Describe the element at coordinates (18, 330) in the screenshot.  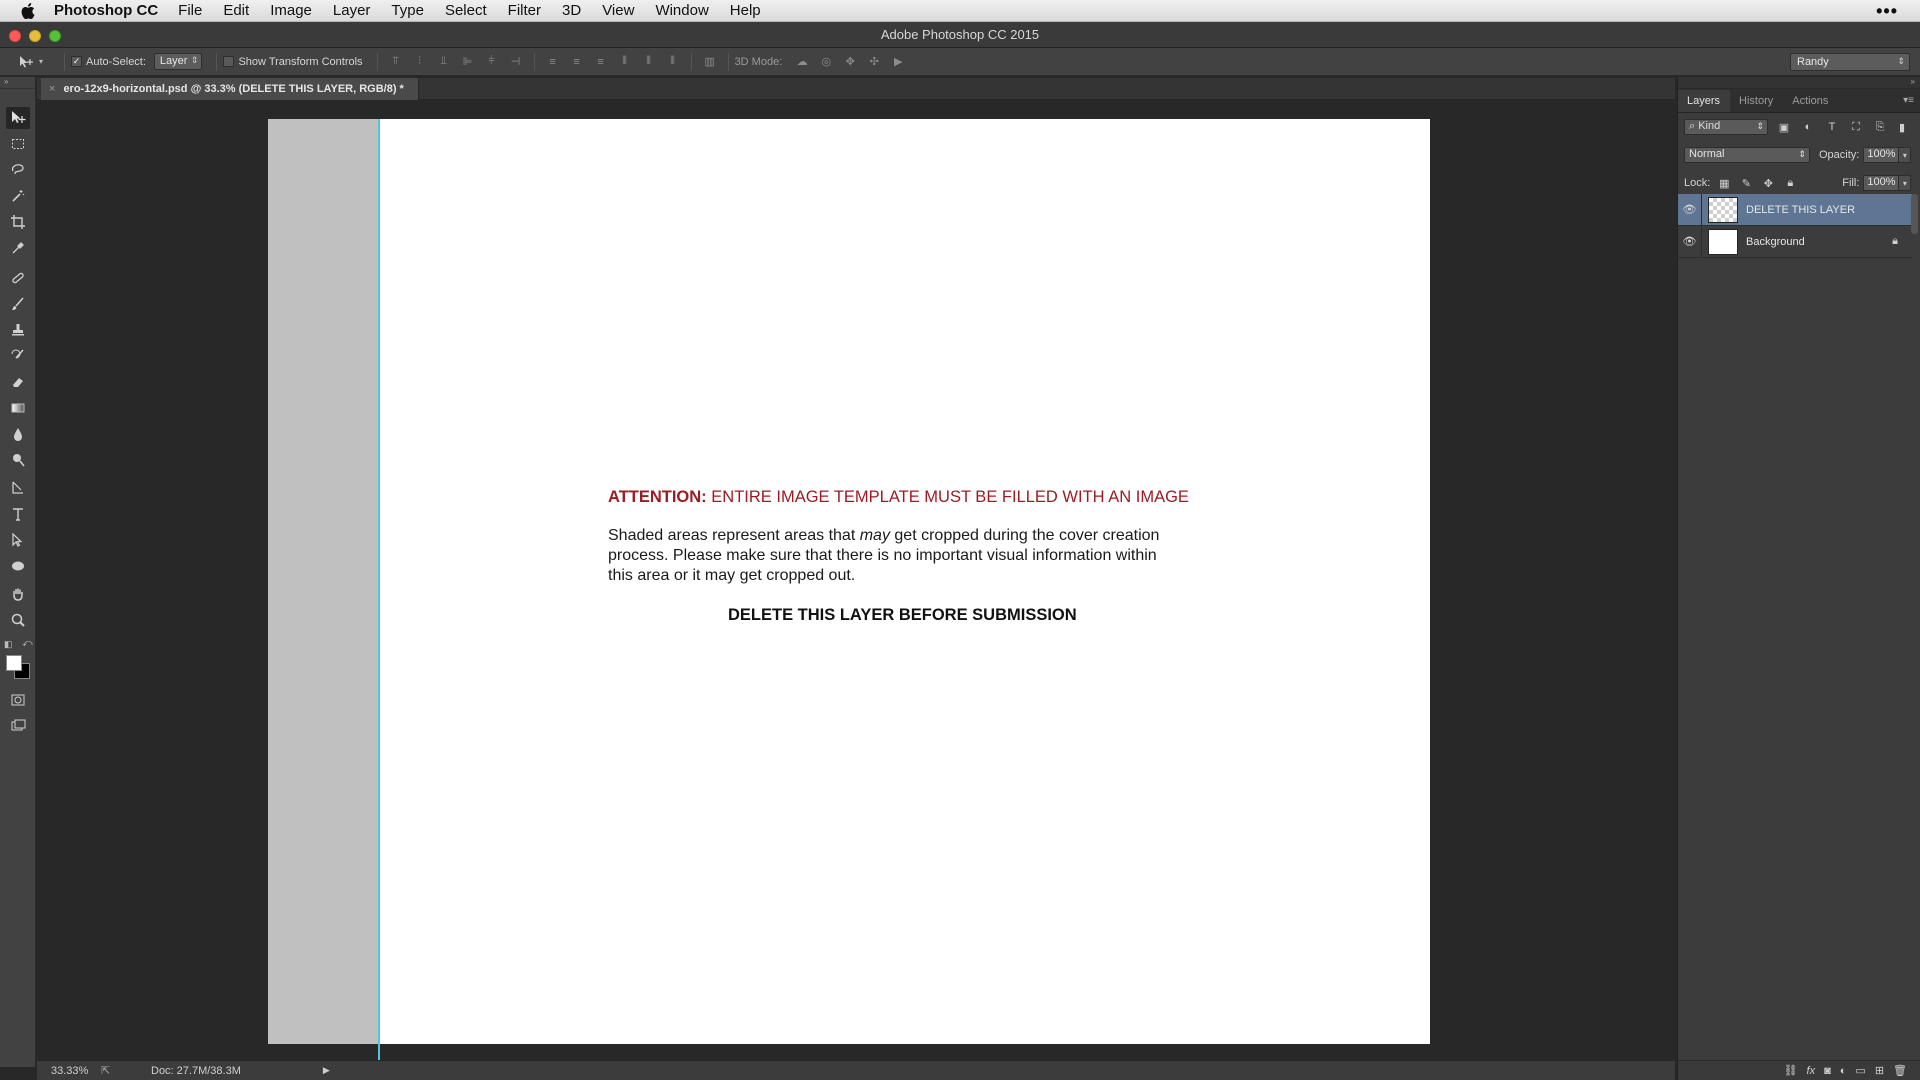
I see `clone-stamp-tool-icon` at that location.